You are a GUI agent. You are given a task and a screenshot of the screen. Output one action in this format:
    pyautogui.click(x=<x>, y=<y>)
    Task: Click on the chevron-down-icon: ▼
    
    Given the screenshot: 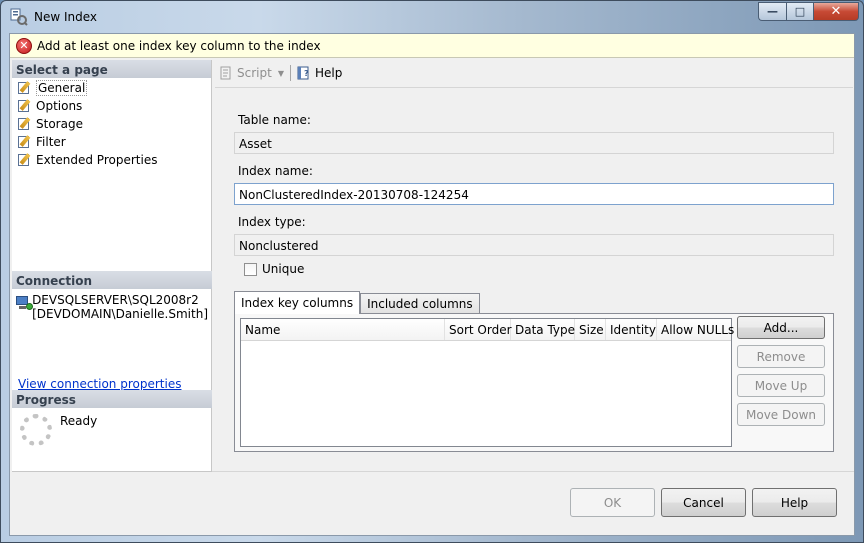 What is the action you would take?
    pyautogui.click(x=281, y=73)
    